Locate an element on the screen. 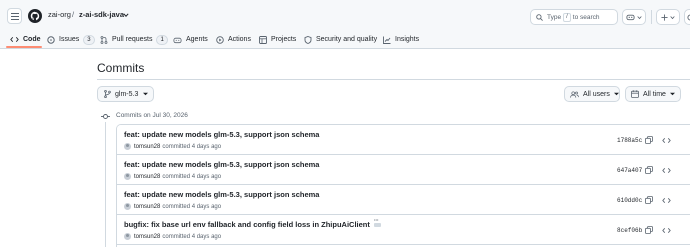 The image size is (690, 247). shield-icon is located at coordinates (308, 39).